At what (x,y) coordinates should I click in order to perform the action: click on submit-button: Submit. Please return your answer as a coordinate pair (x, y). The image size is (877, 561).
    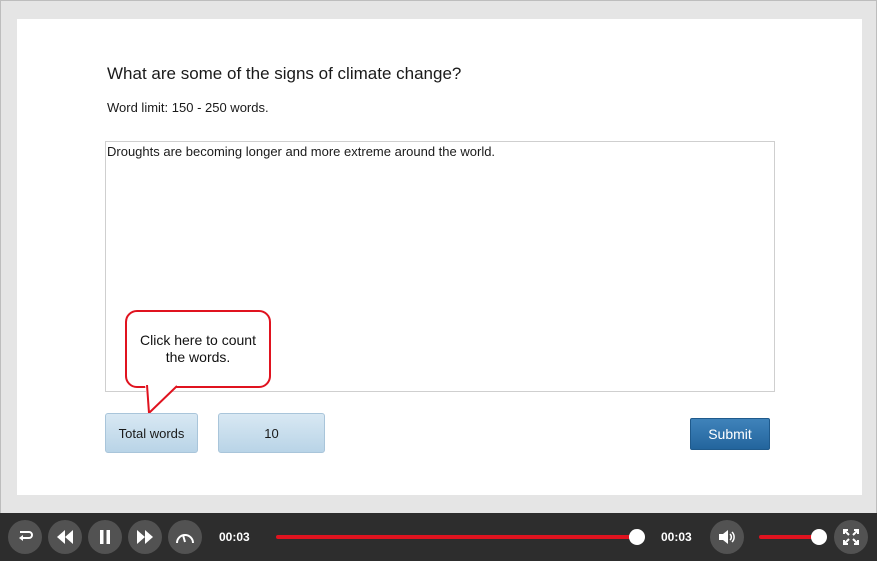
    Looking at the image, I should click on (730, 434).